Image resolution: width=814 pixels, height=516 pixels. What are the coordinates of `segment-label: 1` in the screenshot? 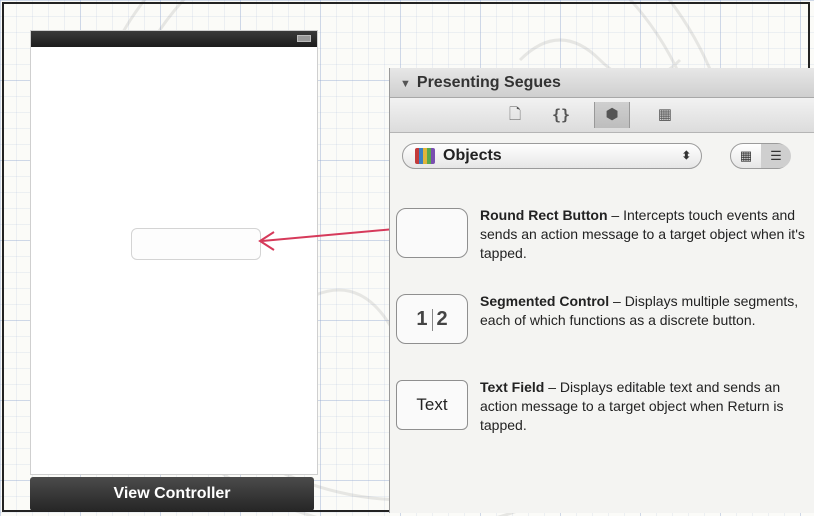 It's located at (422, 319).